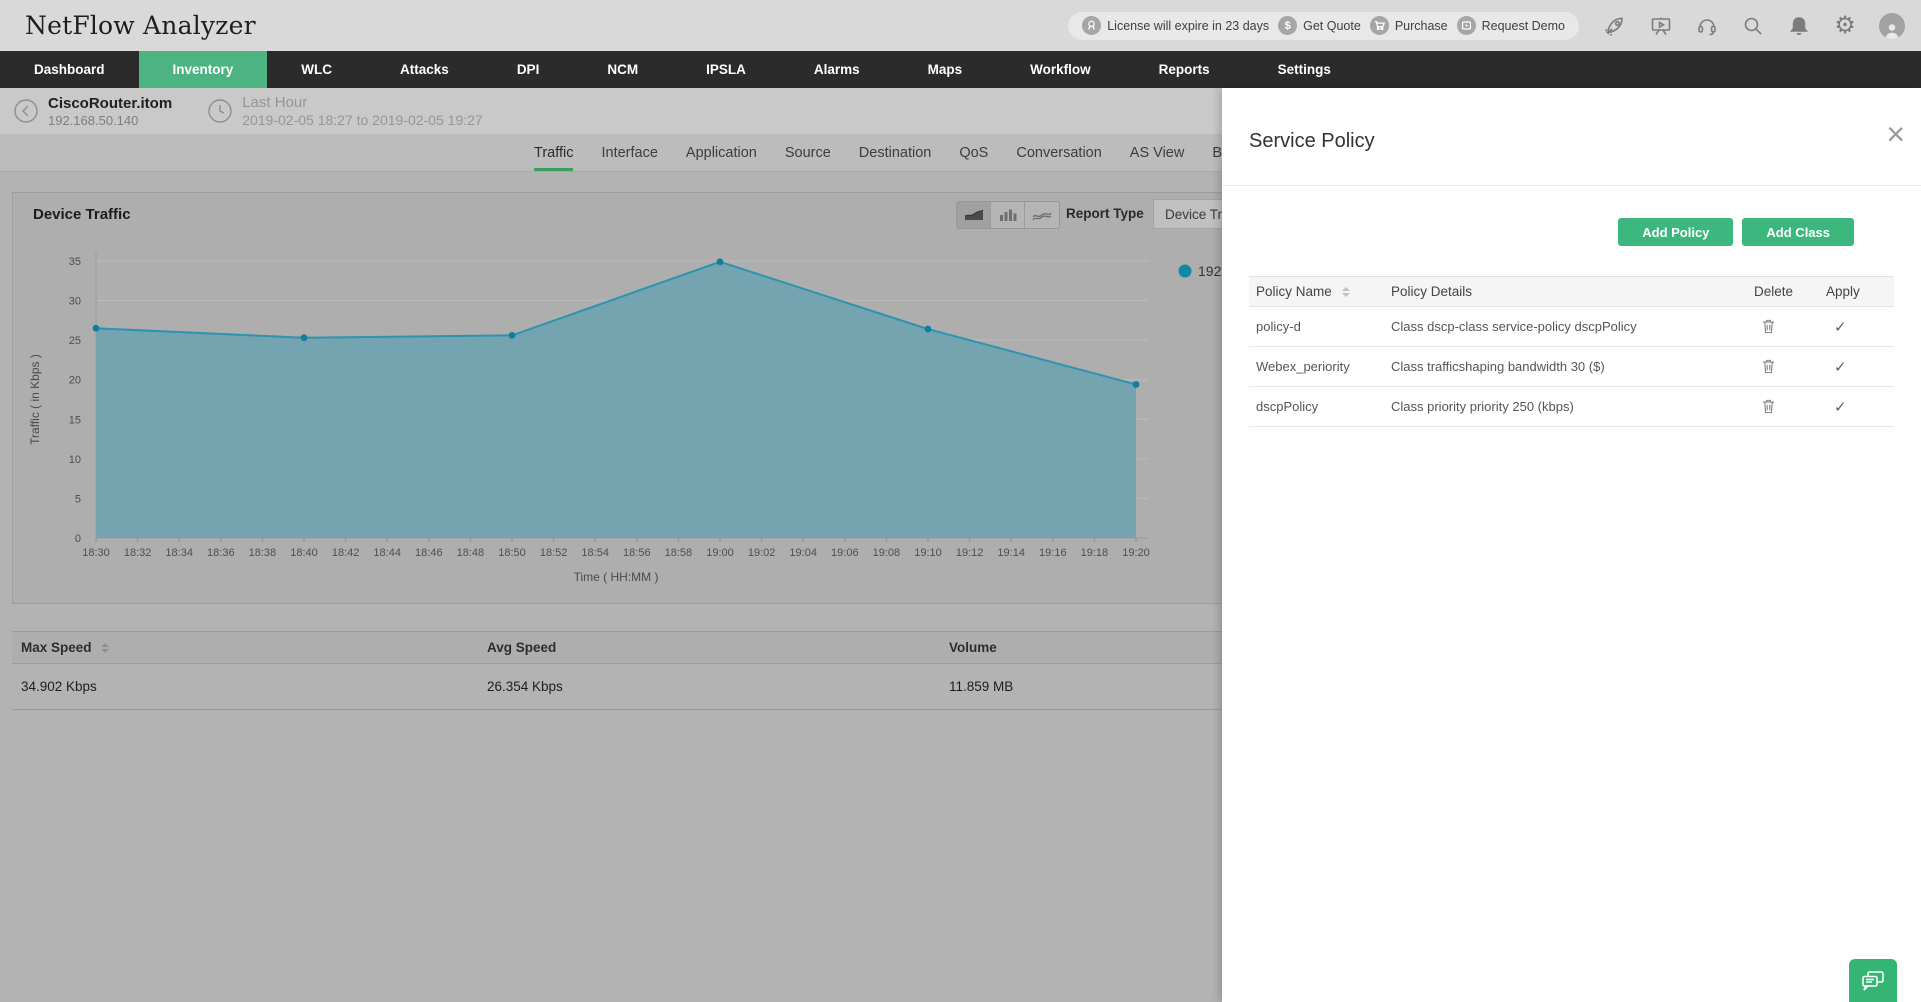 The height and width of the screenshot is (1002, 1921). What do you see at coordinates (26, 111) in the screenshot?
I see `back-button` at bounding box center [26, 111].